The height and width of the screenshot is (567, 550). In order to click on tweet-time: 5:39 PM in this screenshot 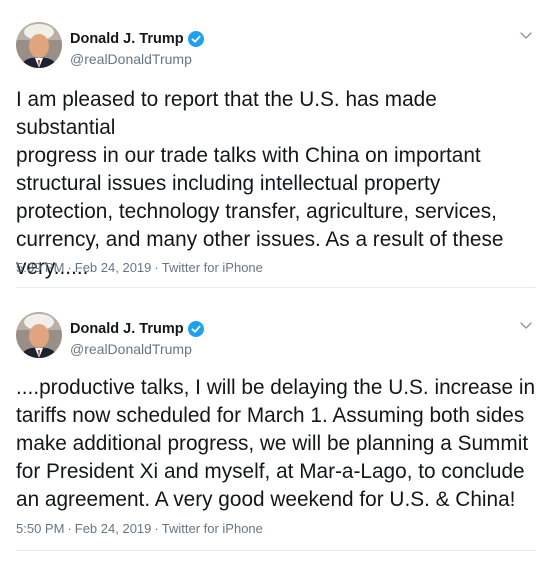, I will do `click(40, 267)`.